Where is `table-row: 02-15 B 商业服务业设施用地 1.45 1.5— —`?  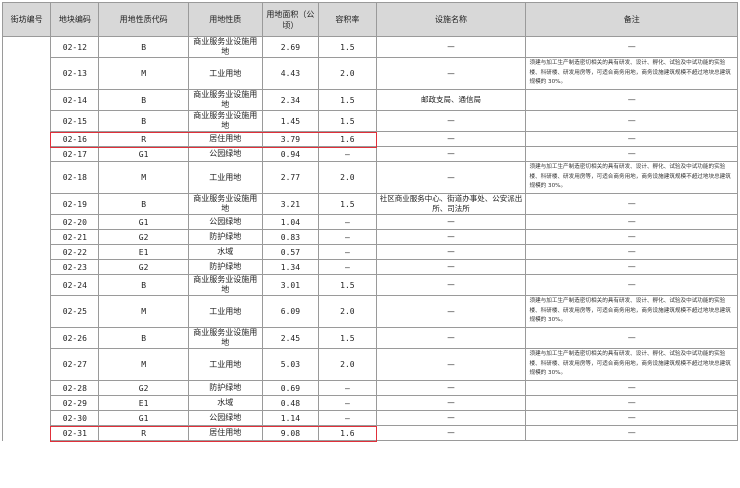
table-row: 02-15 B 商业服务业设施用地 1.45 1.5— — is located at coordinates (370, 121).